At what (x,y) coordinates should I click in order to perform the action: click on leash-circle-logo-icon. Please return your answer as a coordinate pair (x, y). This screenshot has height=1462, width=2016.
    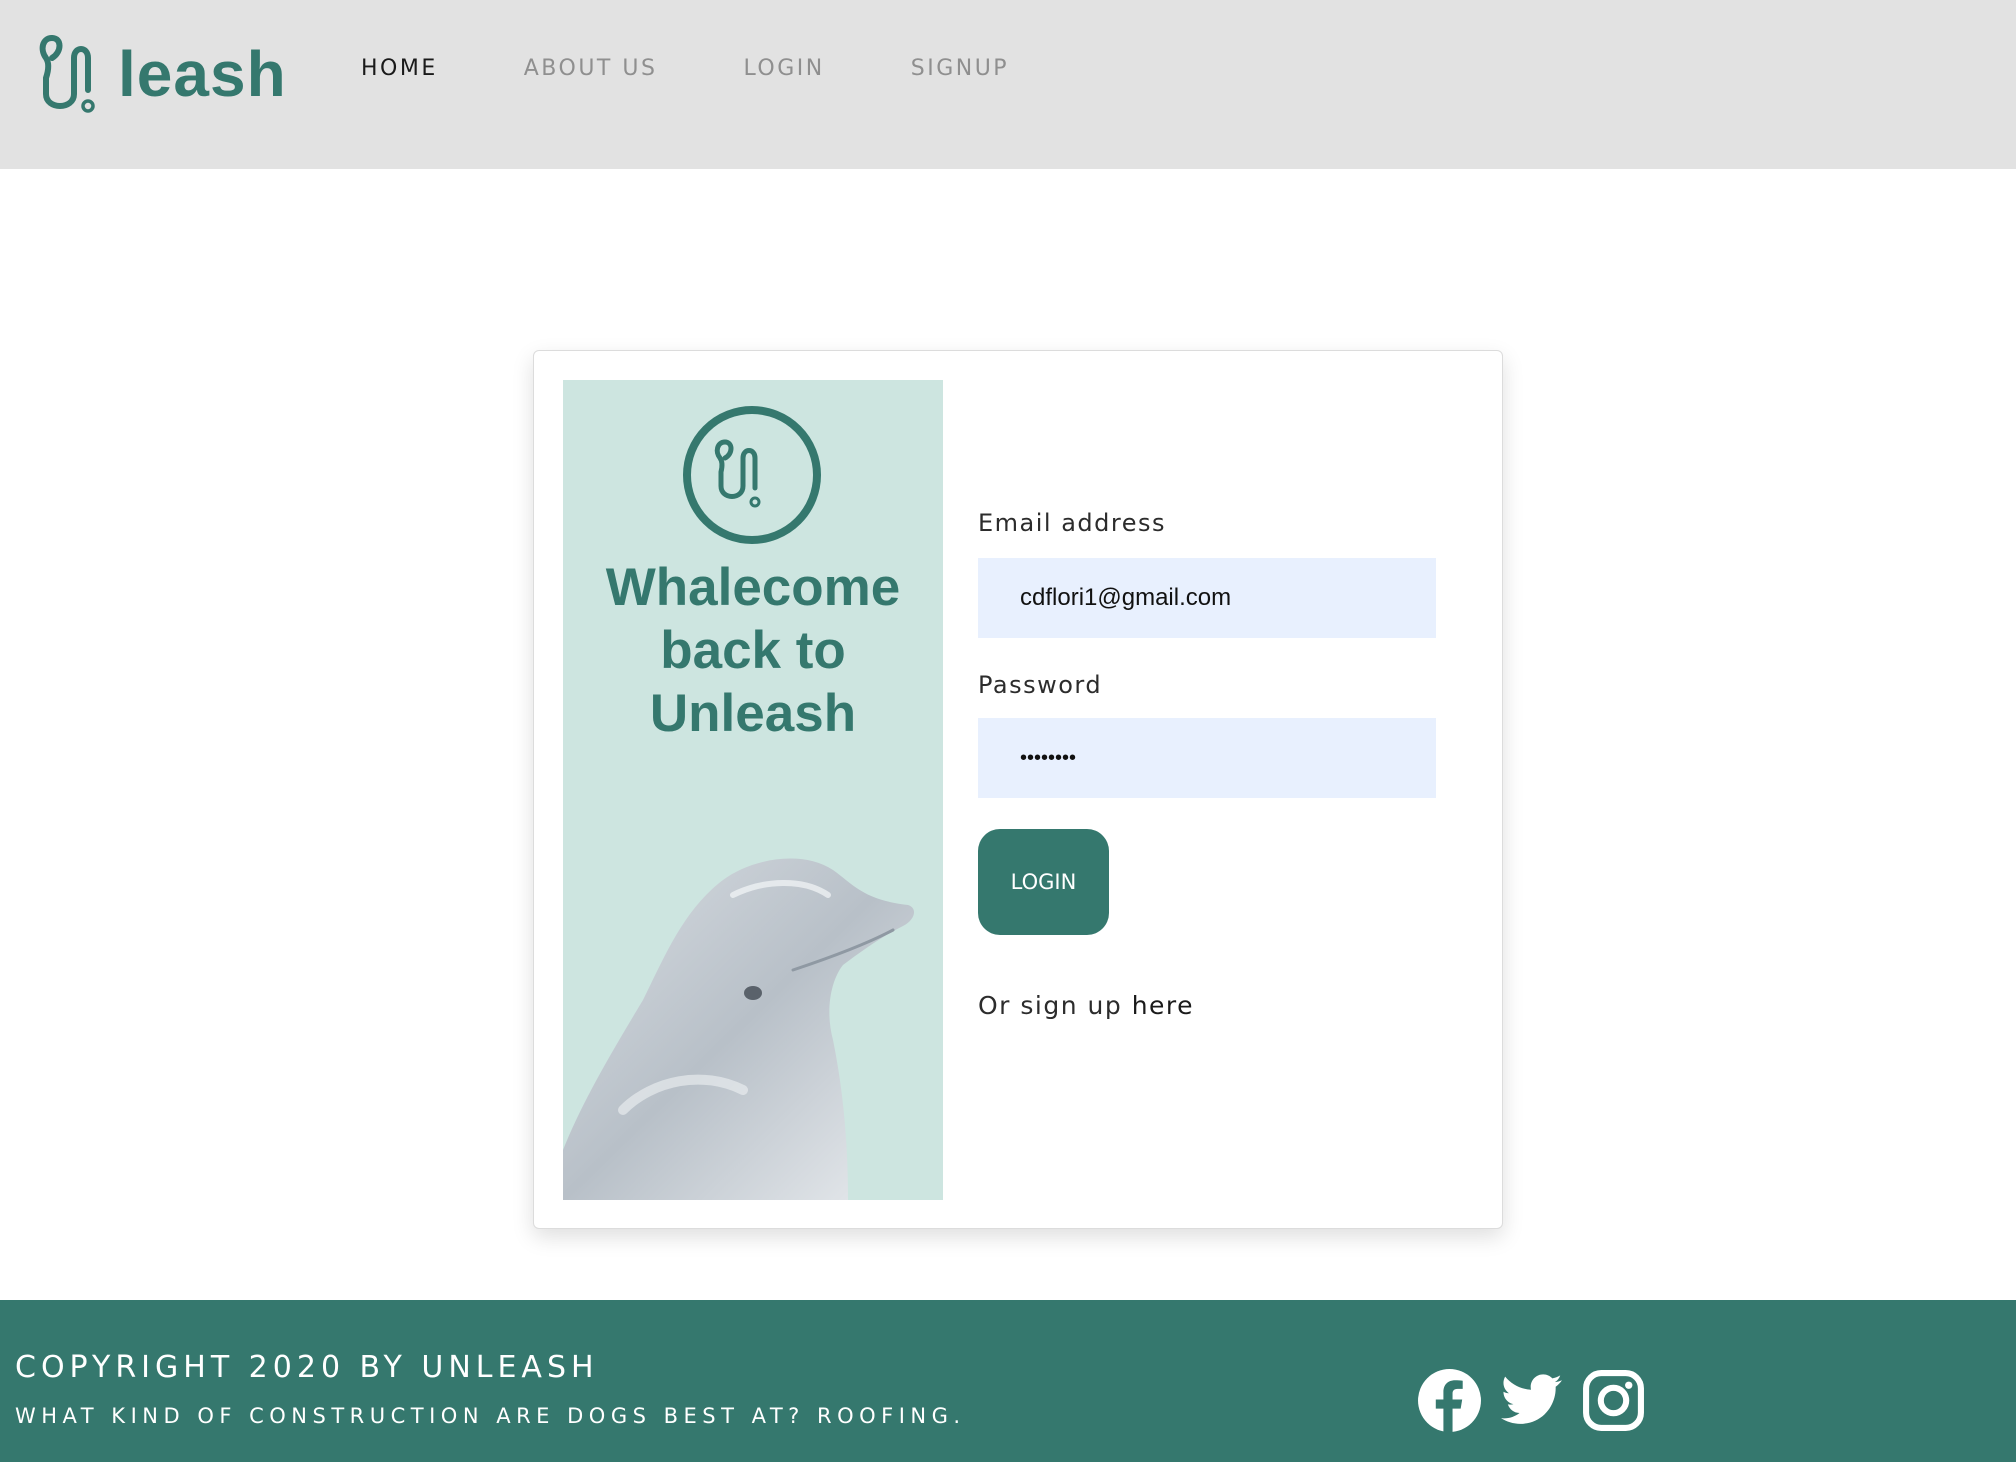
    Looking at the image, I should click on (752, 475).